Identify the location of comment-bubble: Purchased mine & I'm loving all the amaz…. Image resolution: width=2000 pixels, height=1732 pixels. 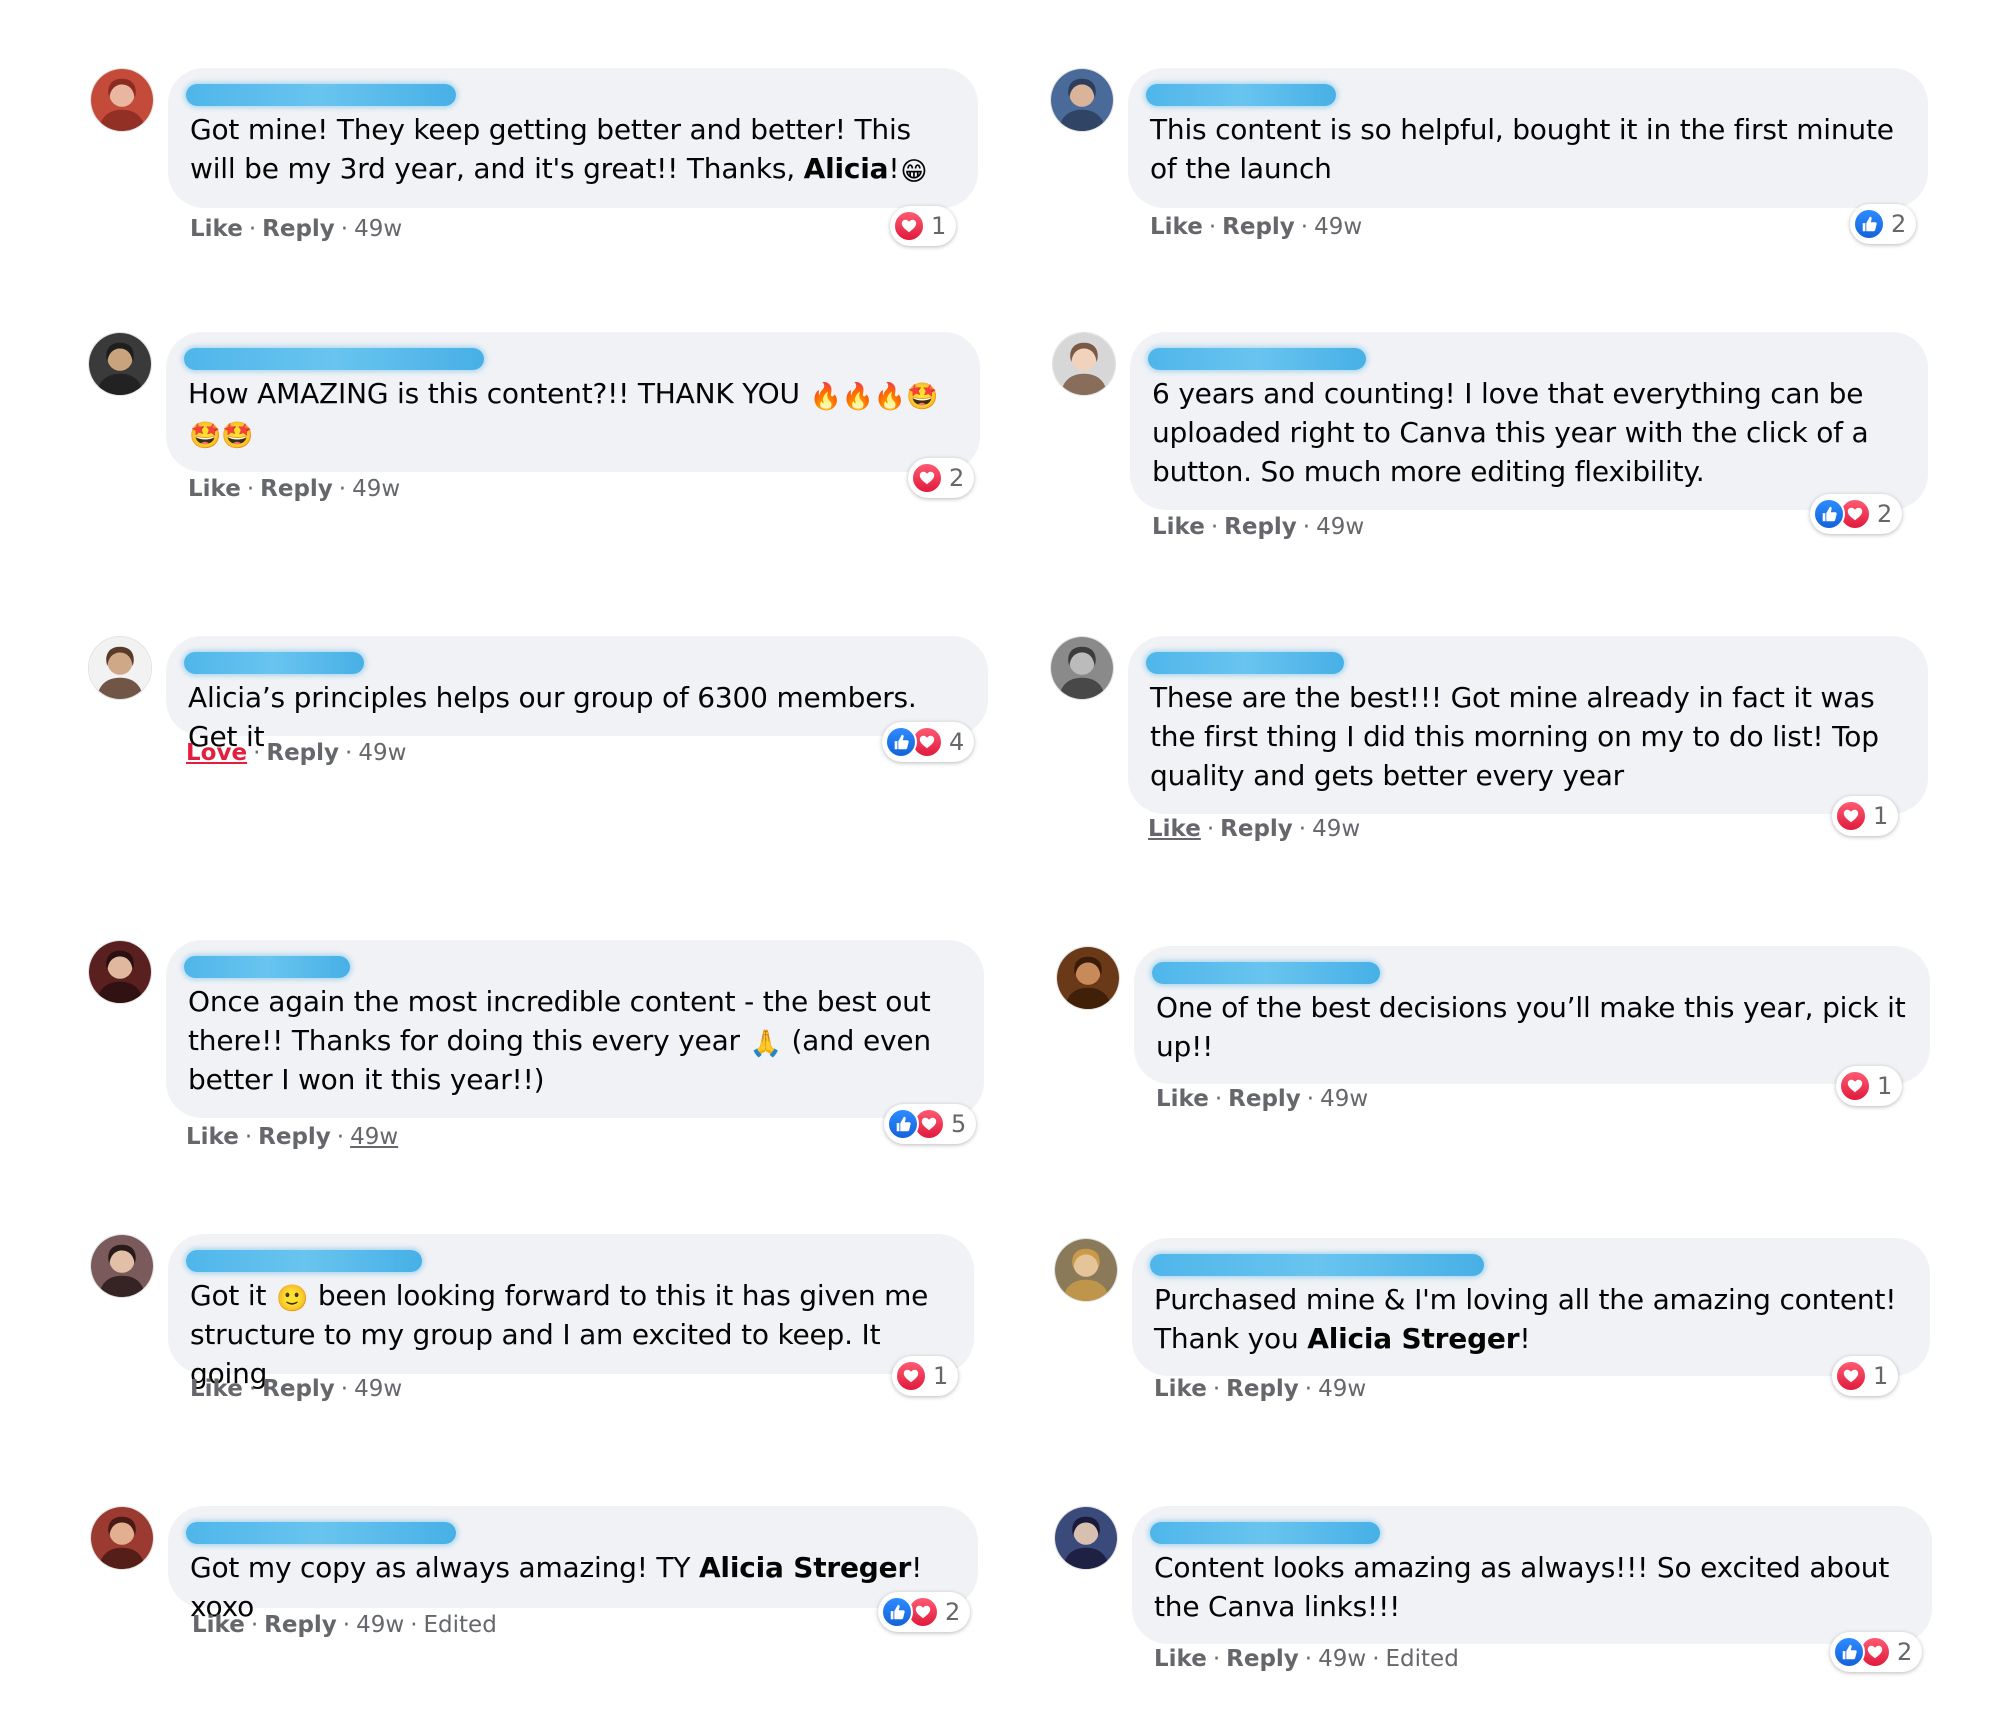
(1531, 1307).